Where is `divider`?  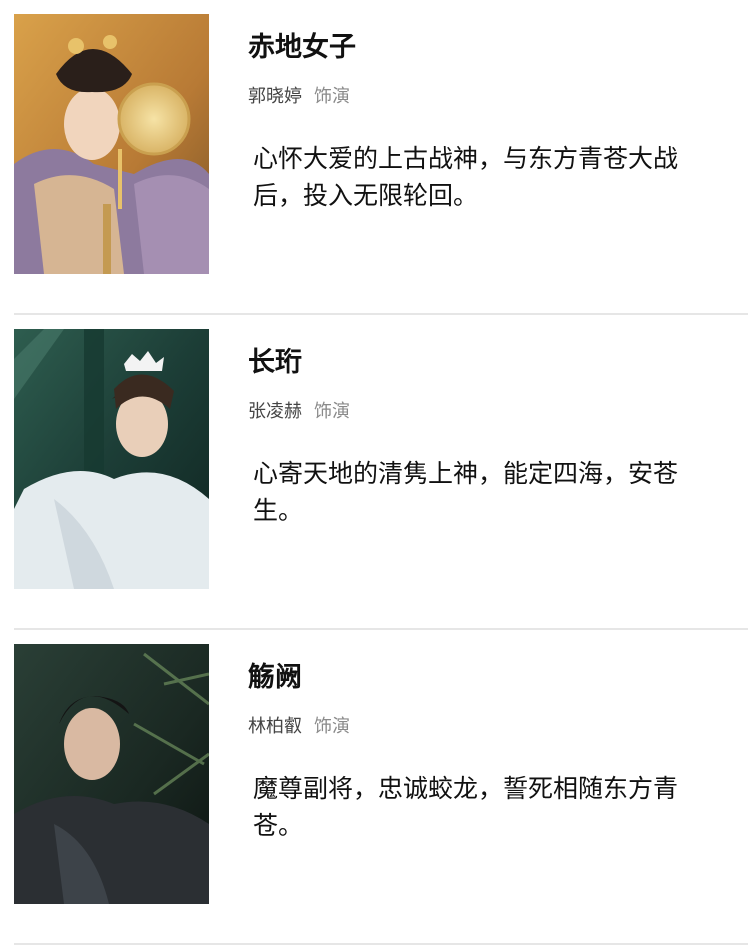 divider is located at coordinates (381, 944).